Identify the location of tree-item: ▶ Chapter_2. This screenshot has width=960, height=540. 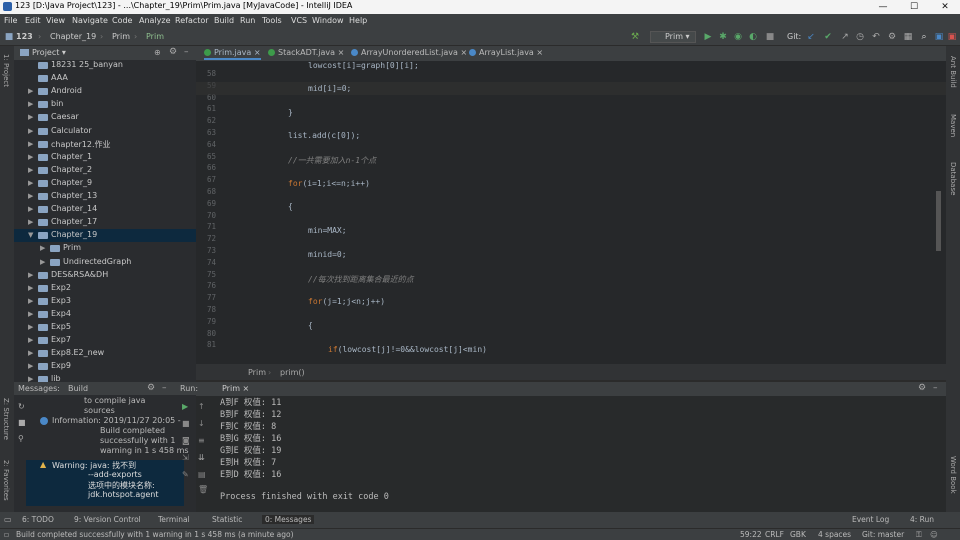
(105, 170).